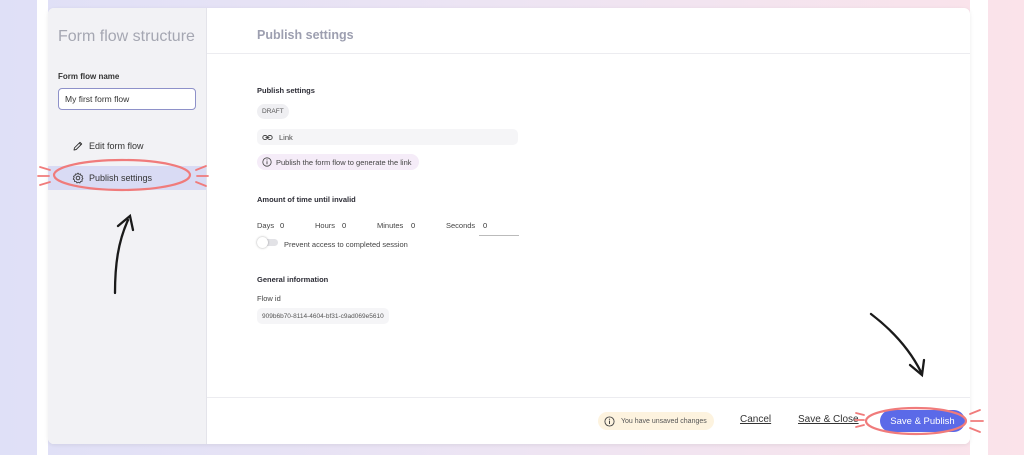 The width and height of the screenshot is (1024, 455). I want to click on seconds-input: 0, so click(485, 225).